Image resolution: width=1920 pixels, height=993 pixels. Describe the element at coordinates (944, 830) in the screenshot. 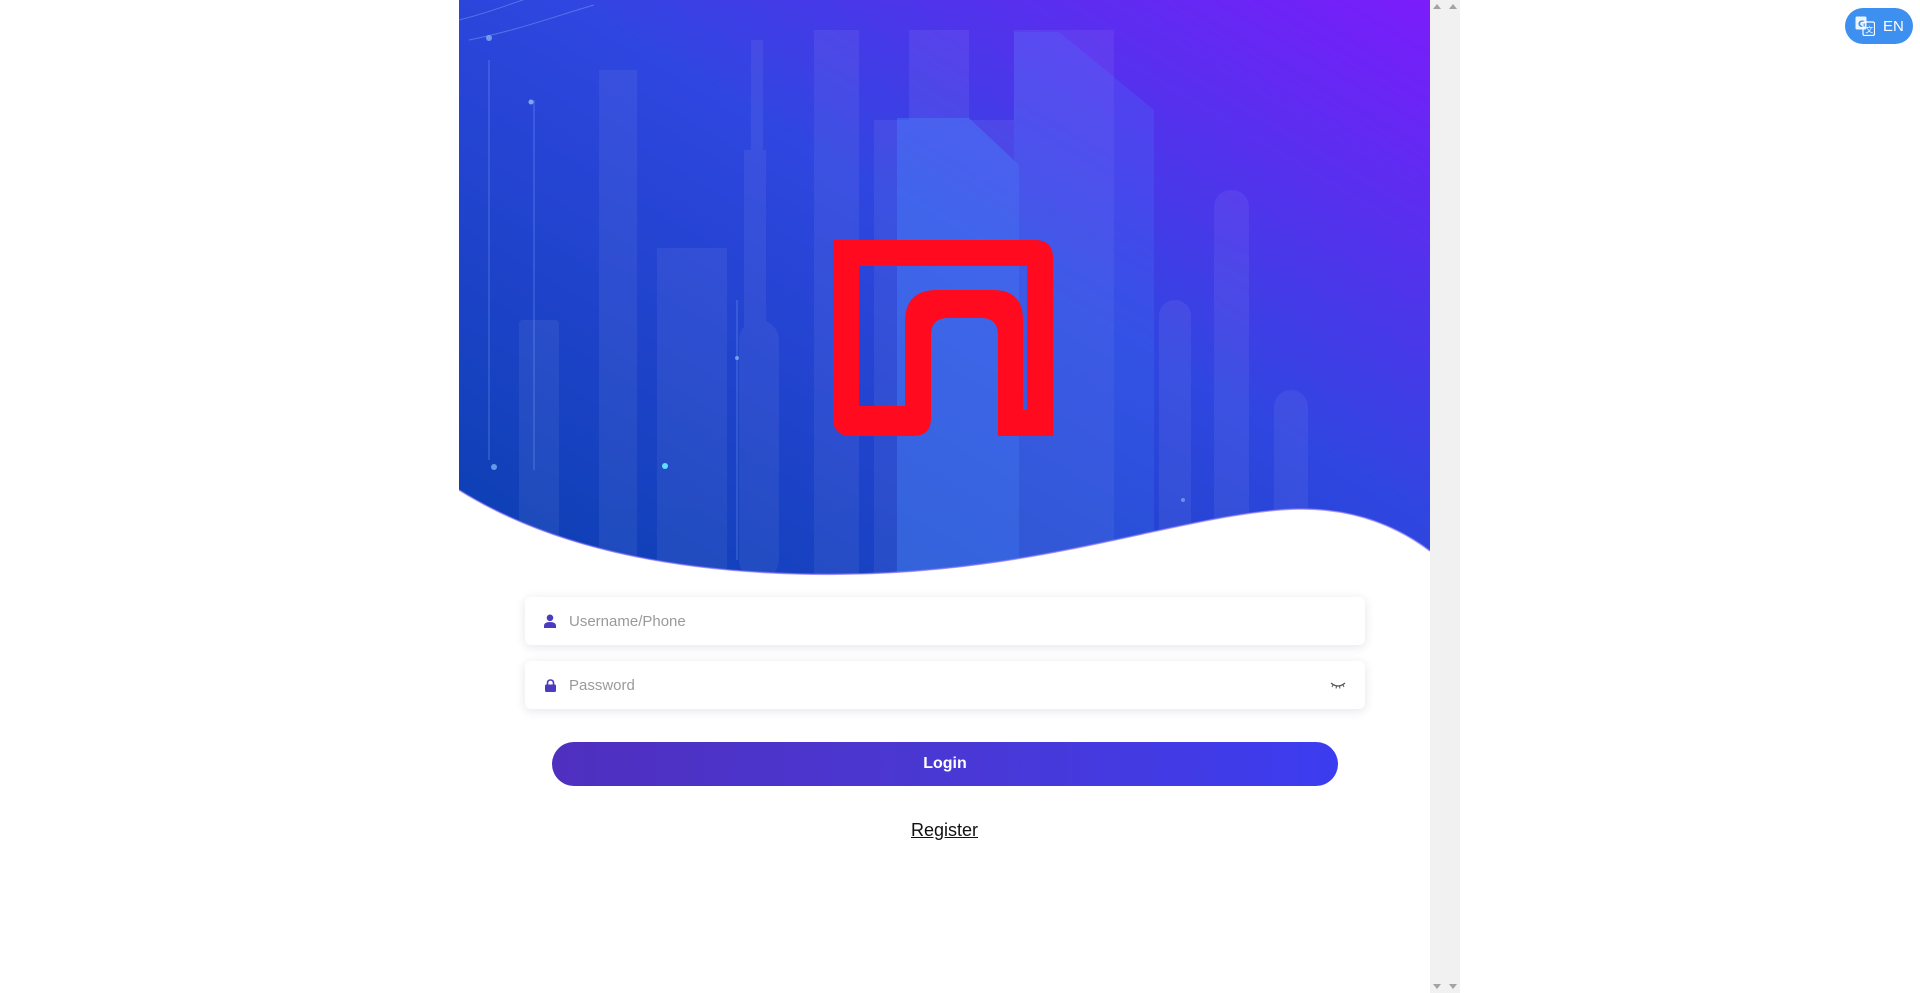

I see `register-link: Register` at that location.